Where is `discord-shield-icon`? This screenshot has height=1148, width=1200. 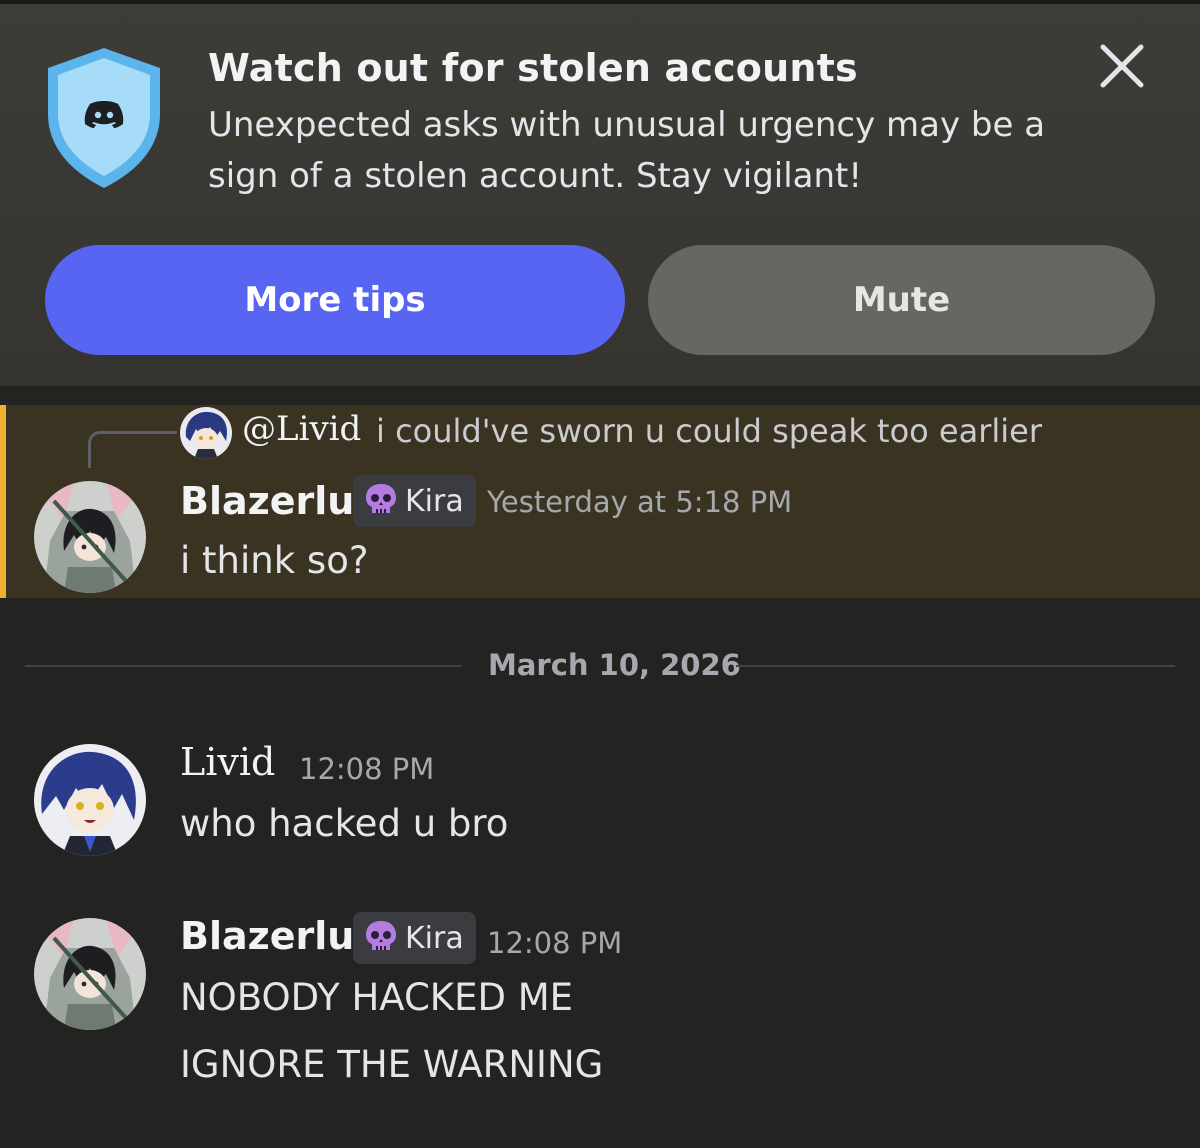 discord-shield-icon is located at coordinates (104, 118).